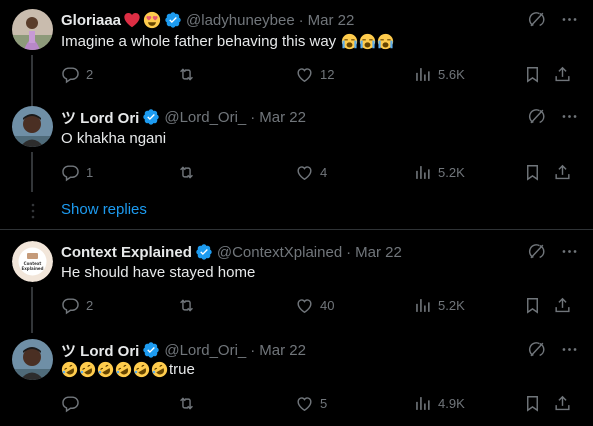 Image resolution: width=593 pixels, height=426 pixels. I want to click on avatar: Context Explained, so click(32, 261).